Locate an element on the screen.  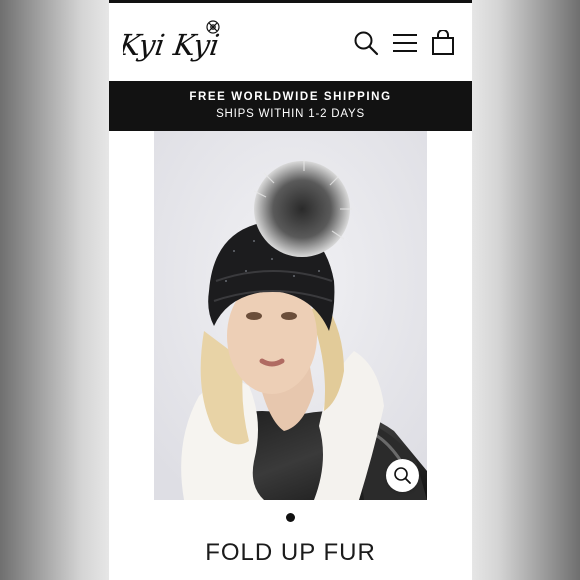
cart-icon is located at coordinates (443, 42).